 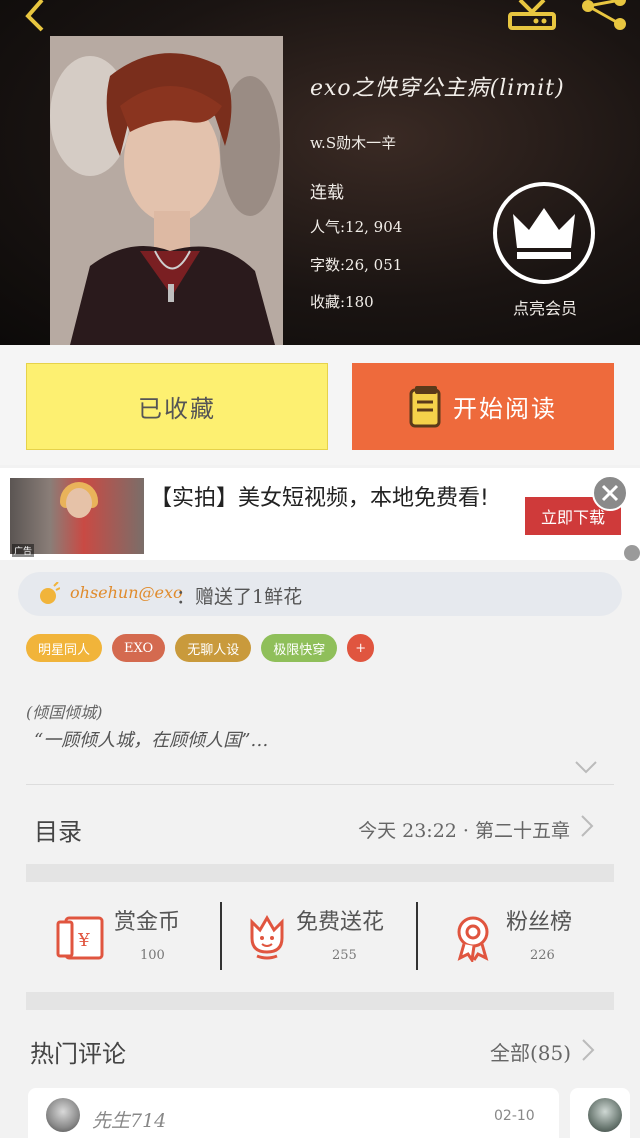 I want to click on tag-pill: 极限快穿, so click(x=299, y=648).